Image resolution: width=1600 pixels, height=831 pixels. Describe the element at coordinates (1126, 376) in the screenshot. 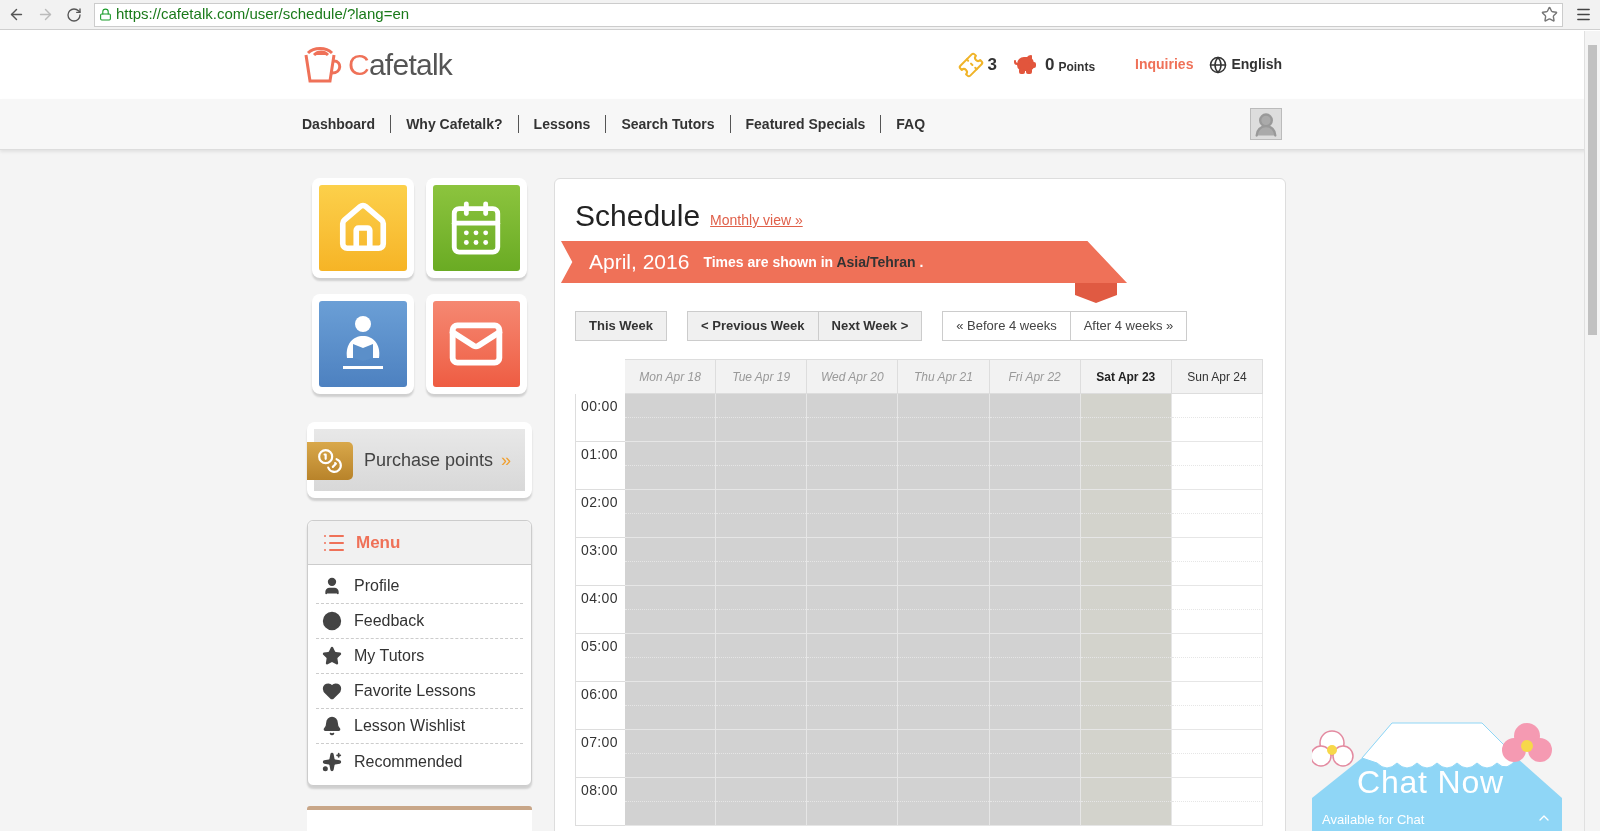

I see `day-header: Sat Apr 23` at that location.